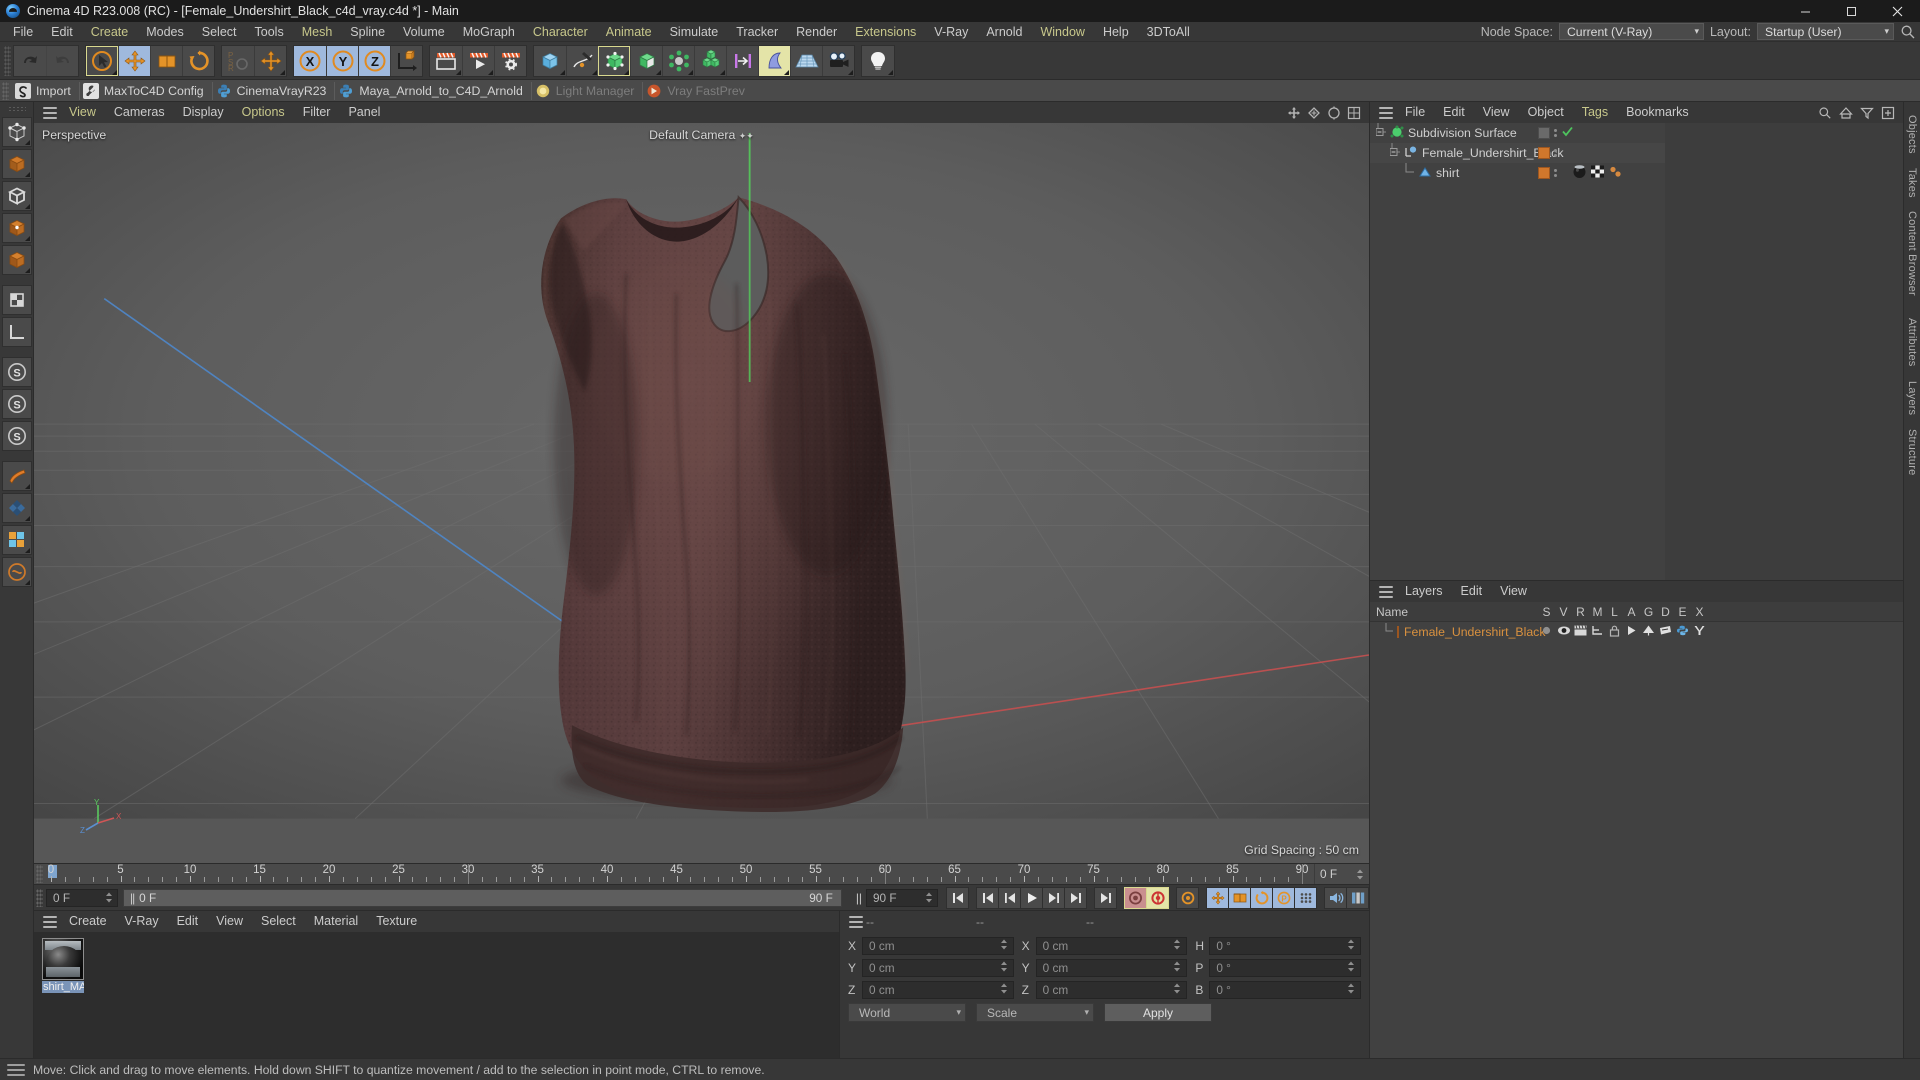 The width and height of the screenshot is (1920, 1080). Describe the element at coordinates (374, 60) in the screenshot. I see `lock-z-axis-button: Z` at that location.